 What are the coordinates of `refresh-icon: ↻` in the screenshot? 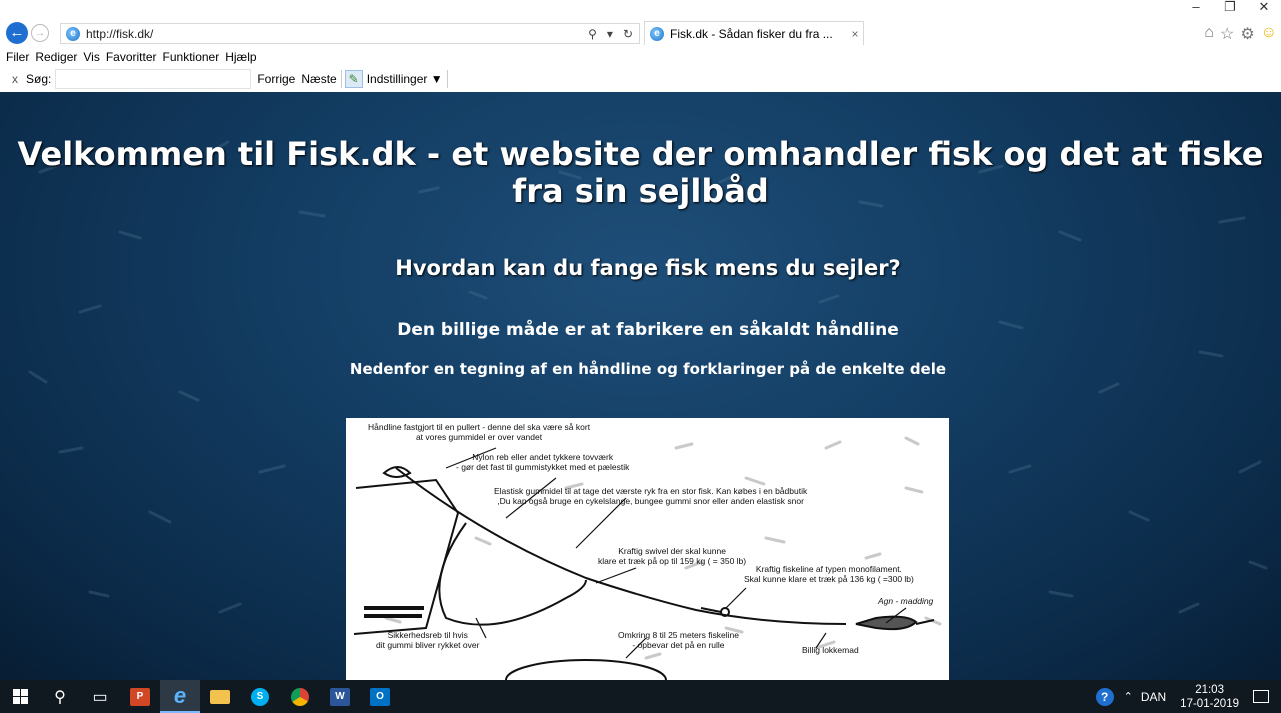 It's located at (628, 34).